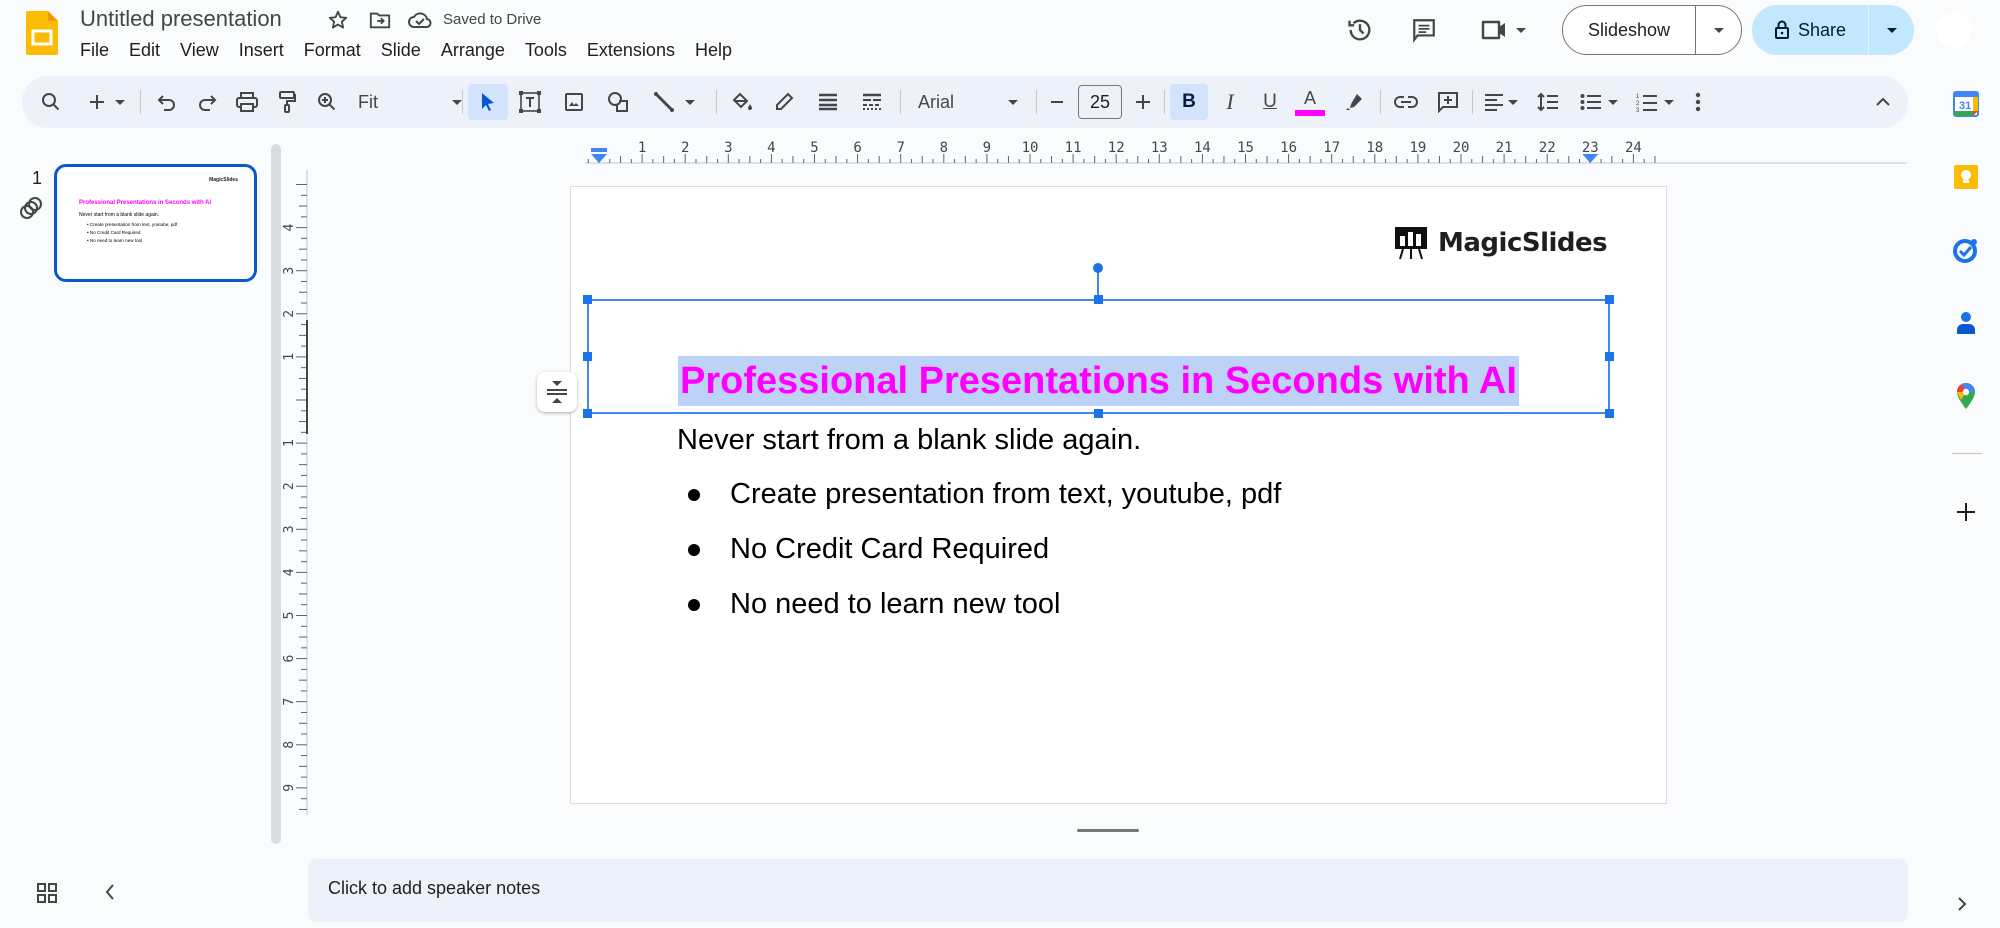  Describe the element at coordinates (247, 102) in the screenshot. I see `print-icon` at that location.